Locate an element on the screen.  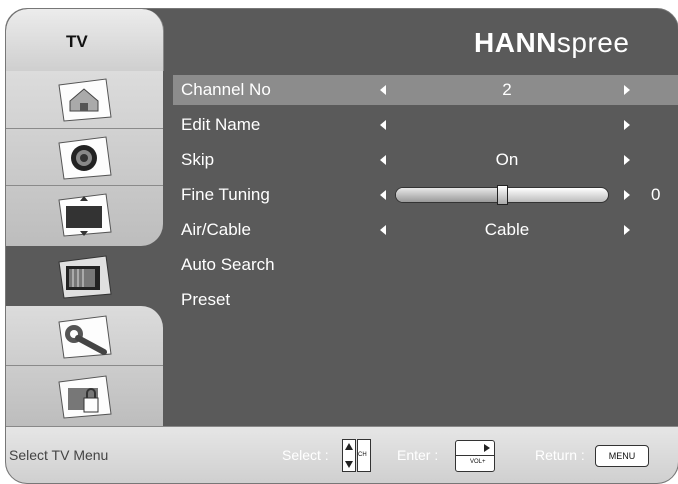
tab-display is located at coordinates (84, 215).